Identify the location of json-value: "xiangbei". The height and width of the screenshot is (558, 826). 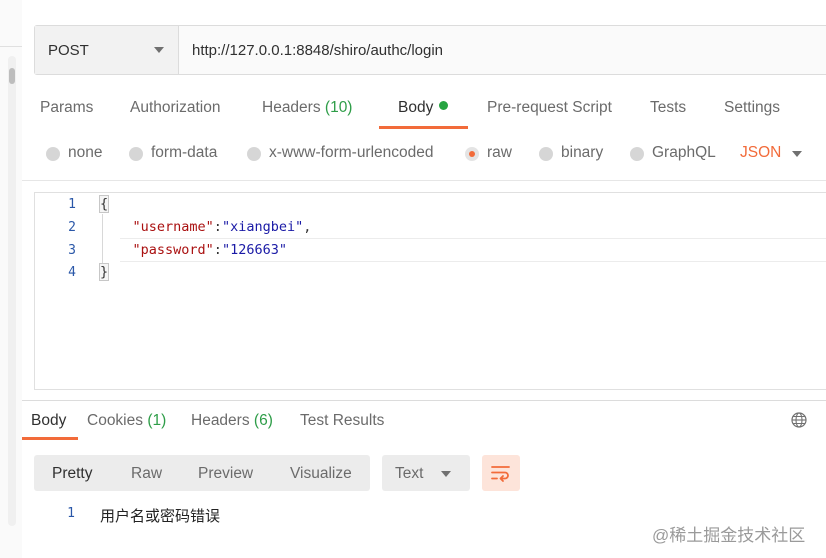
(262, 227).